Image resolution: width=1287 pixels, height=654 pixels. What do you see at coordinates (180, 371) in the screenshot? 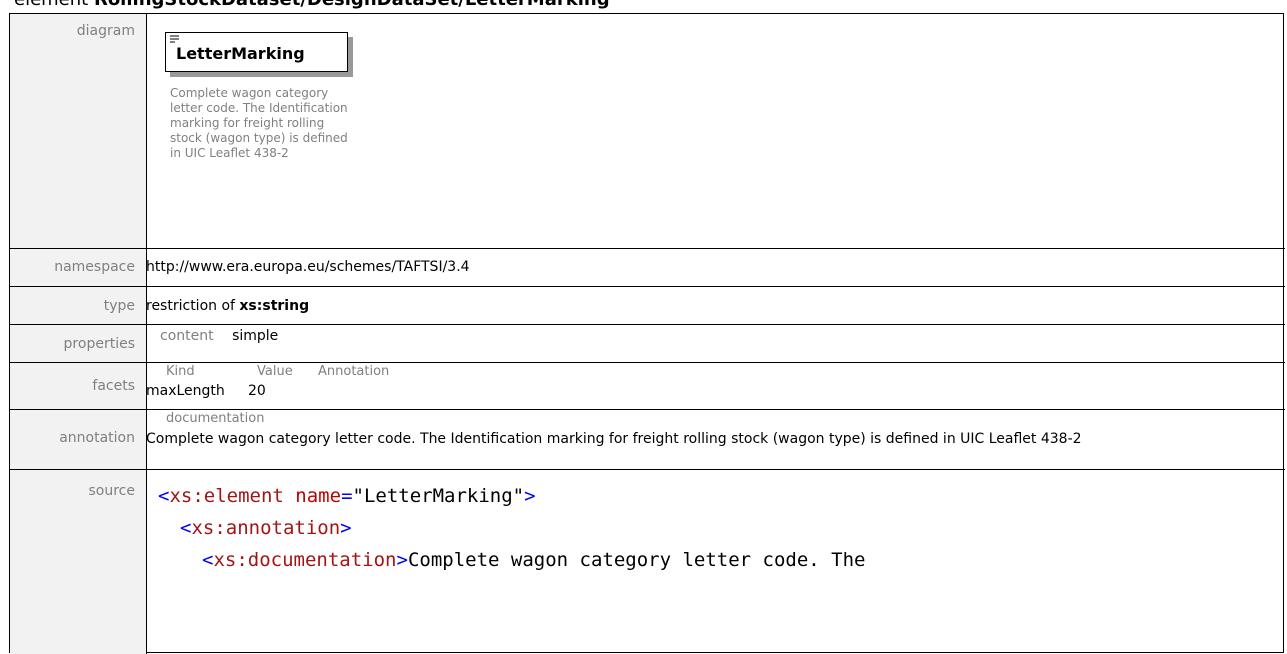
I see `facets-header-kind: Kind` at bounding box center [180, 371].